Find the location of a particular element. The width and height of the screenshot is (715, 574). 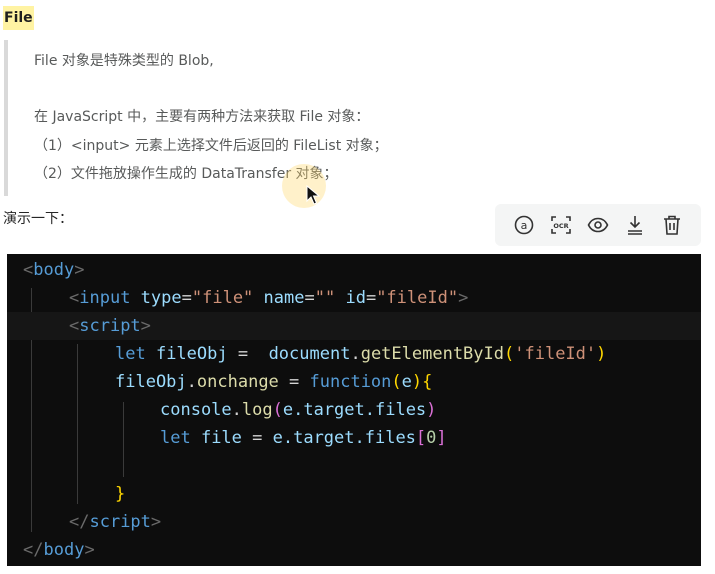

svg-text: OCR is located at coordinates (560, 226).